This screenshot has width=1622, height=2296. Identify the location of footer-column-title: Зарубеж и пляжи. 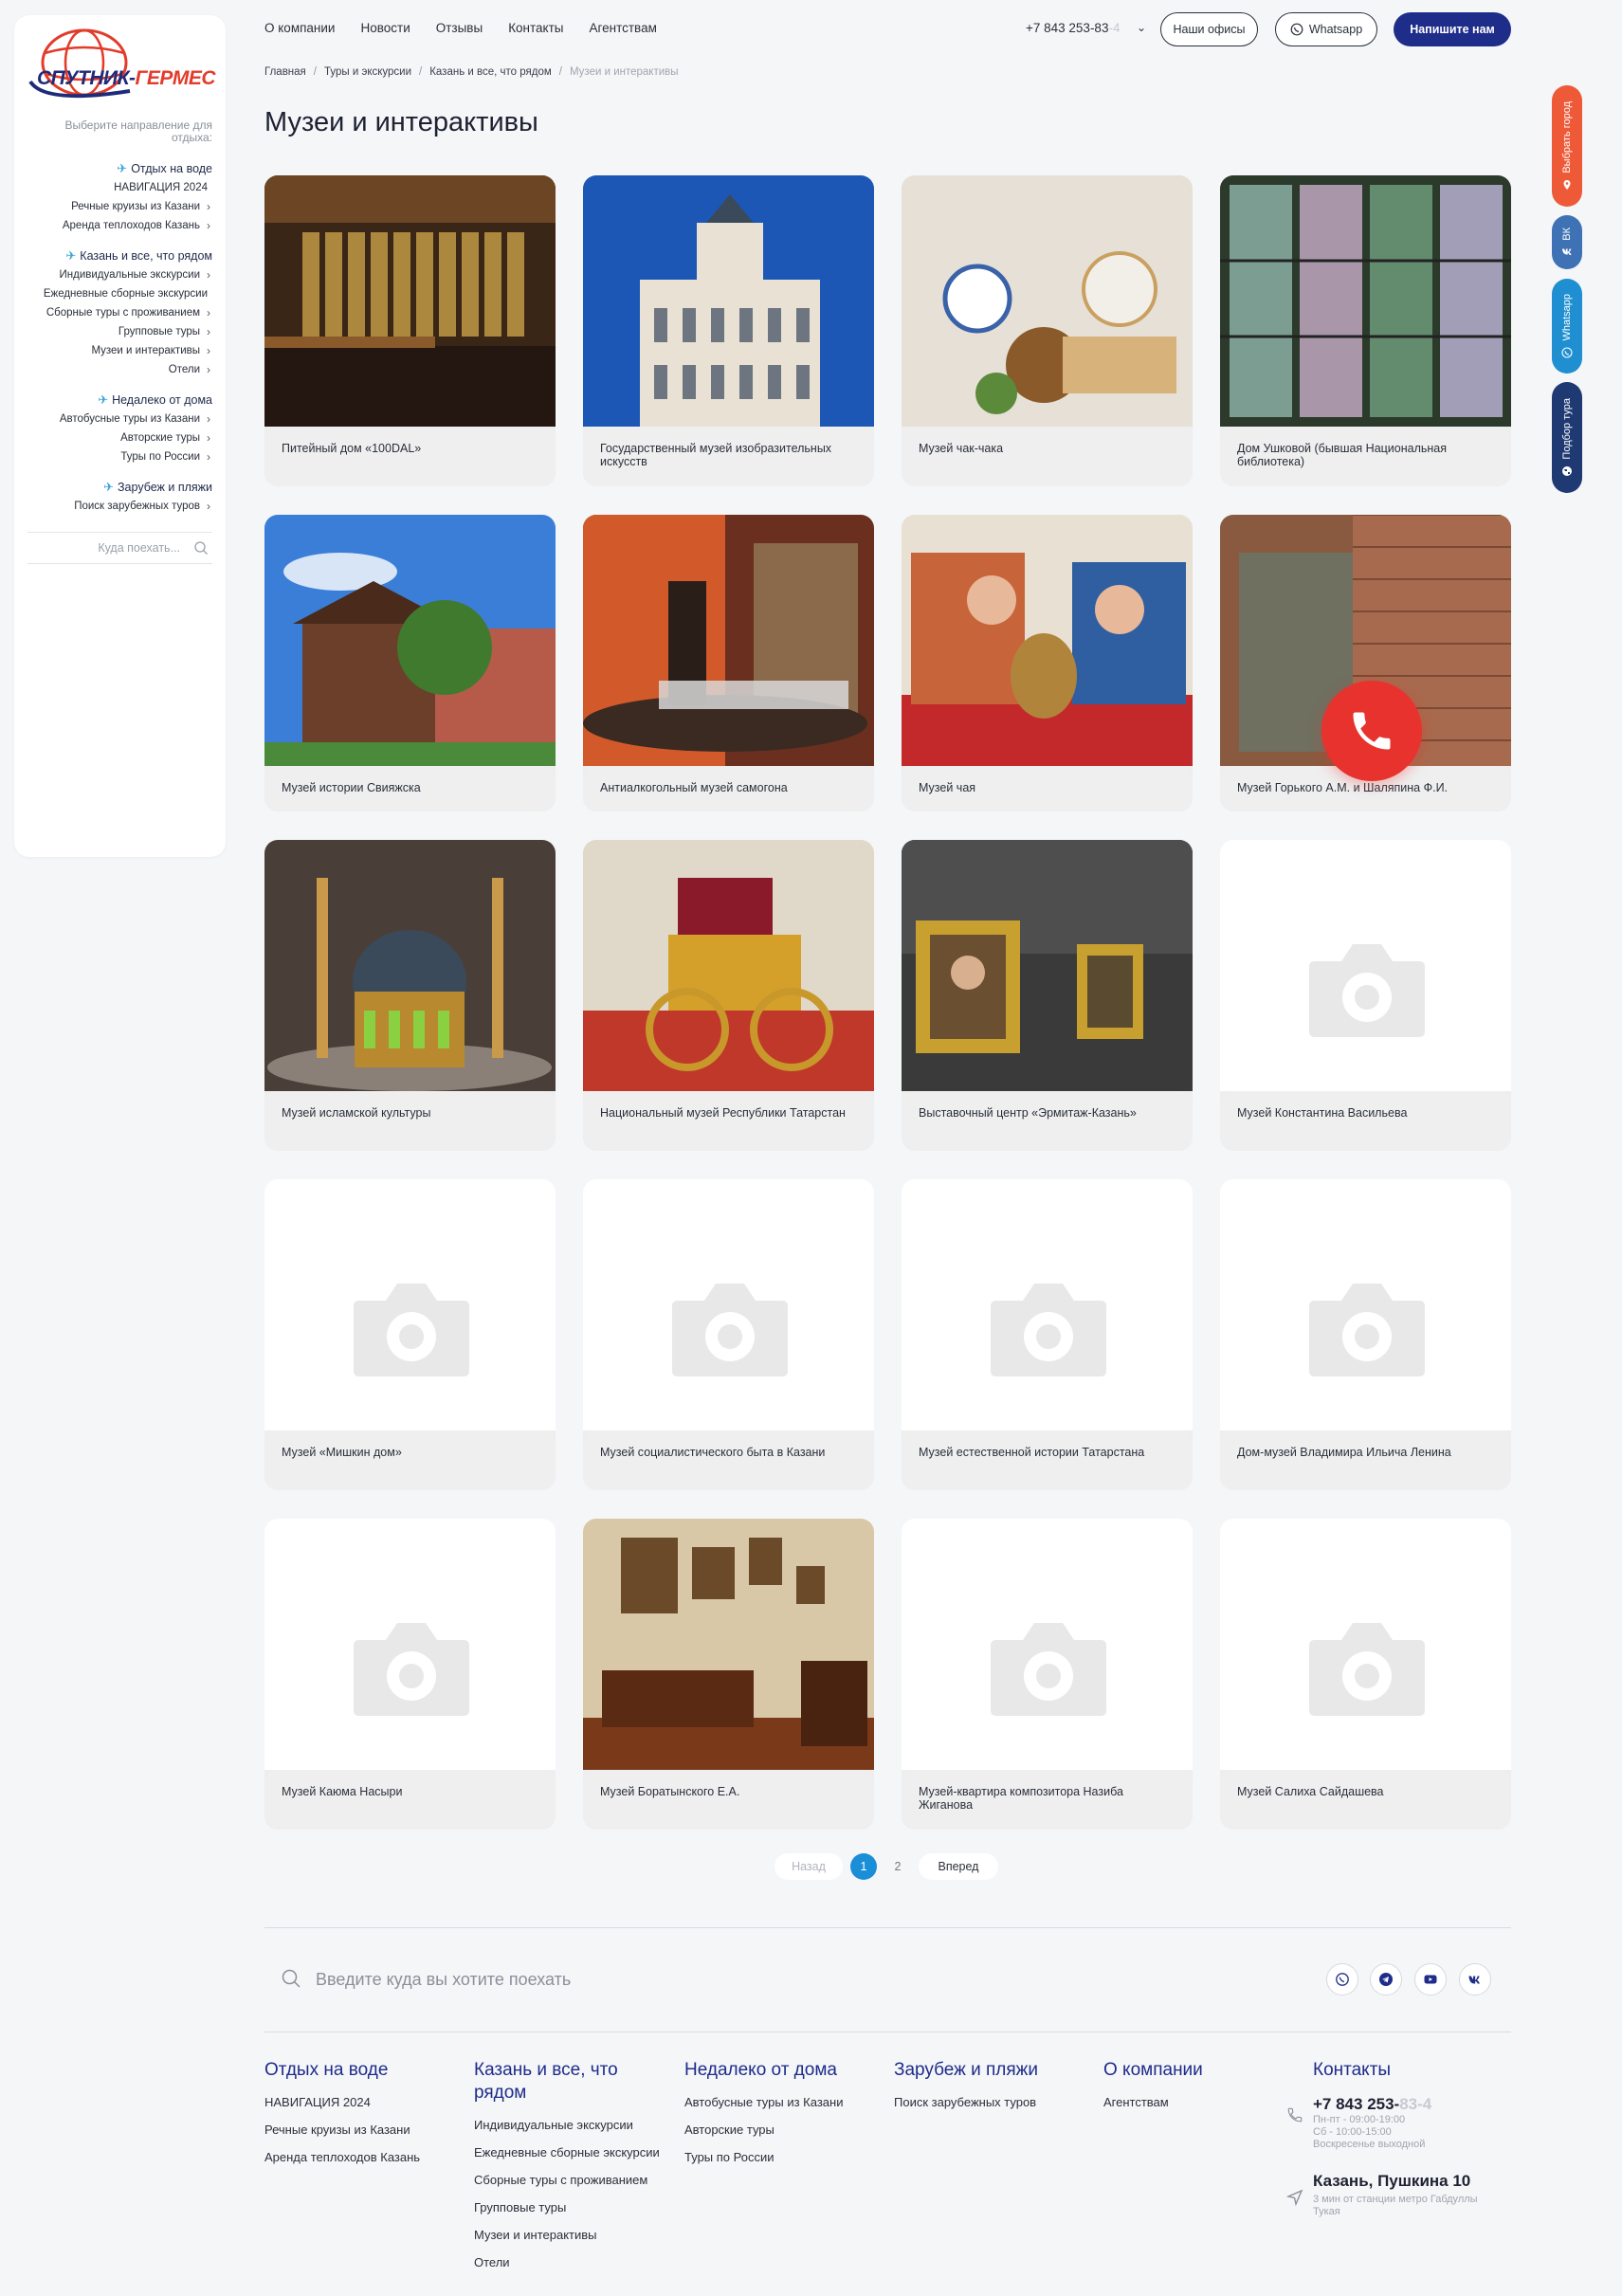
(989, 2070).